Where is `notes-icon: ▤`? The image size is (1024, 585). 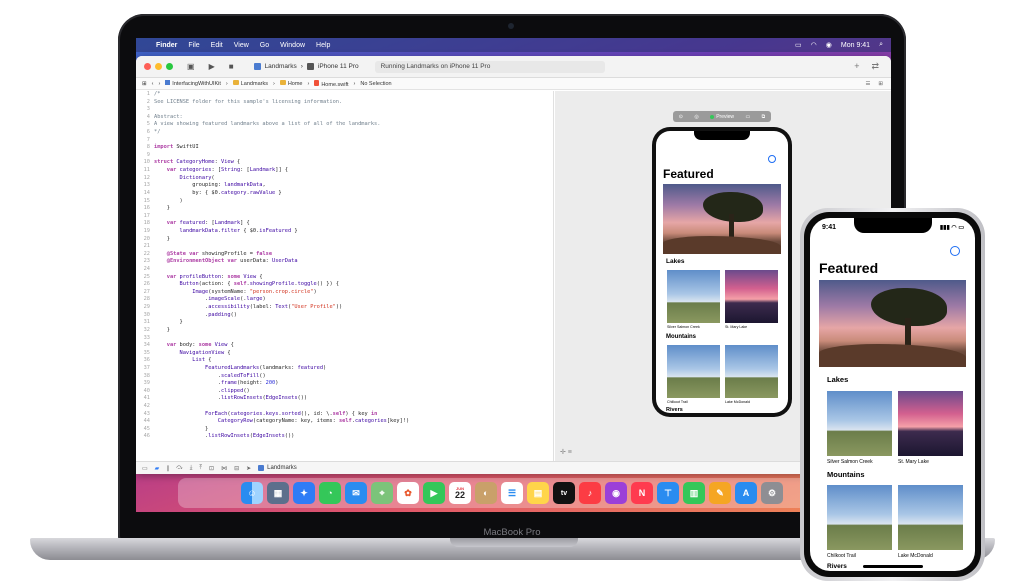
notes-icon: ▤ is located at coordinates (538, 493).